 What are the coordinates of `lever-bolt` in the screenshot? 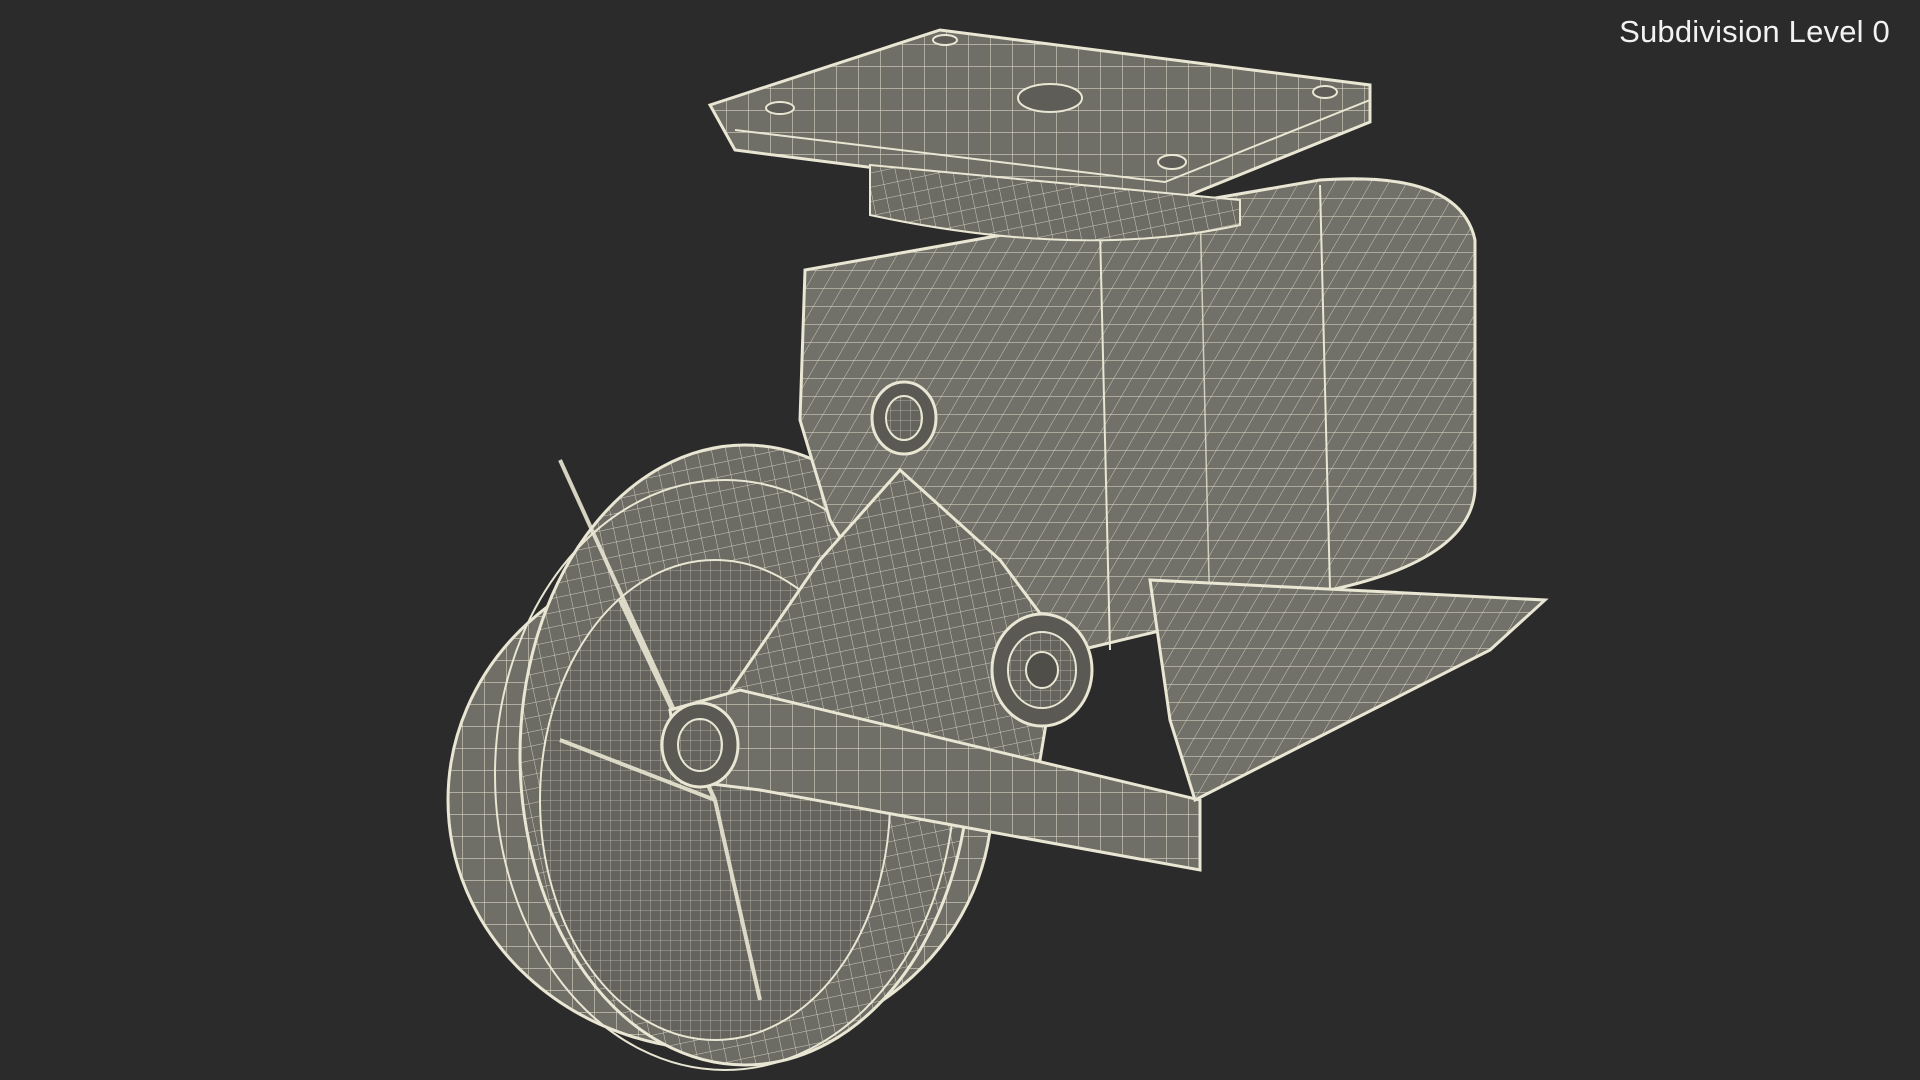 It's located at (700, 745).